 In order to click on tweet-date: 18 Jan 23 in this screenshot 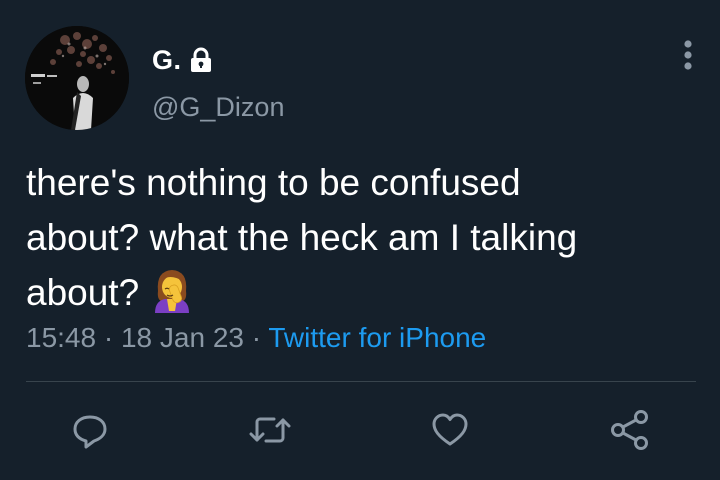, I will do `click(182, 337)`.